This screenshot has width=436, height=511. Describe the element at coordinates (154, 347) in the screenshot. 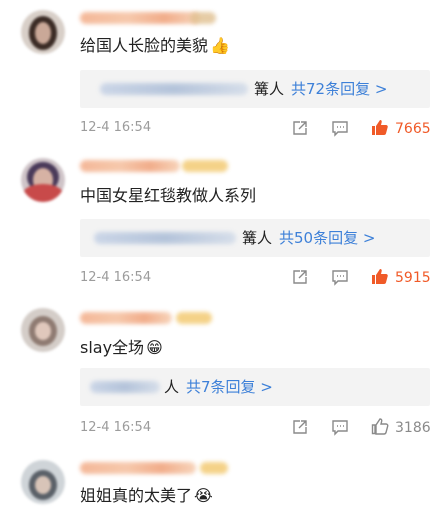

I see `grinning-emoji: 😁` at that location.